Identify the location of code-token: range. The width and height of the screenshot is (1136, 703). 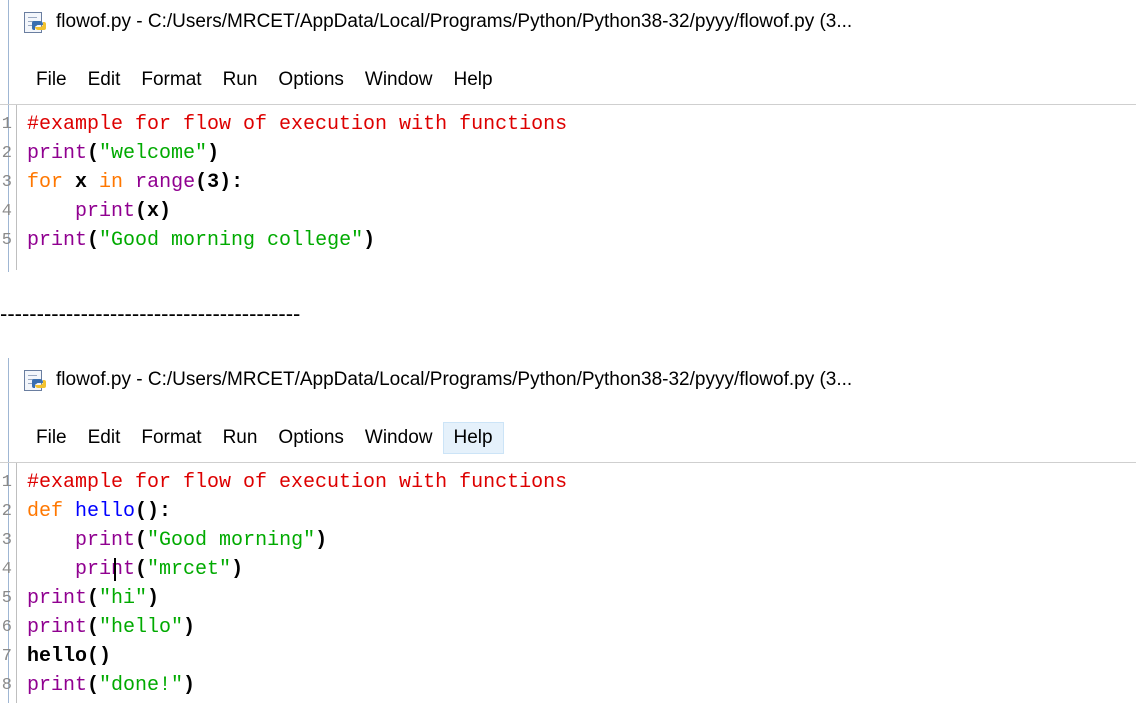
(165, 182).